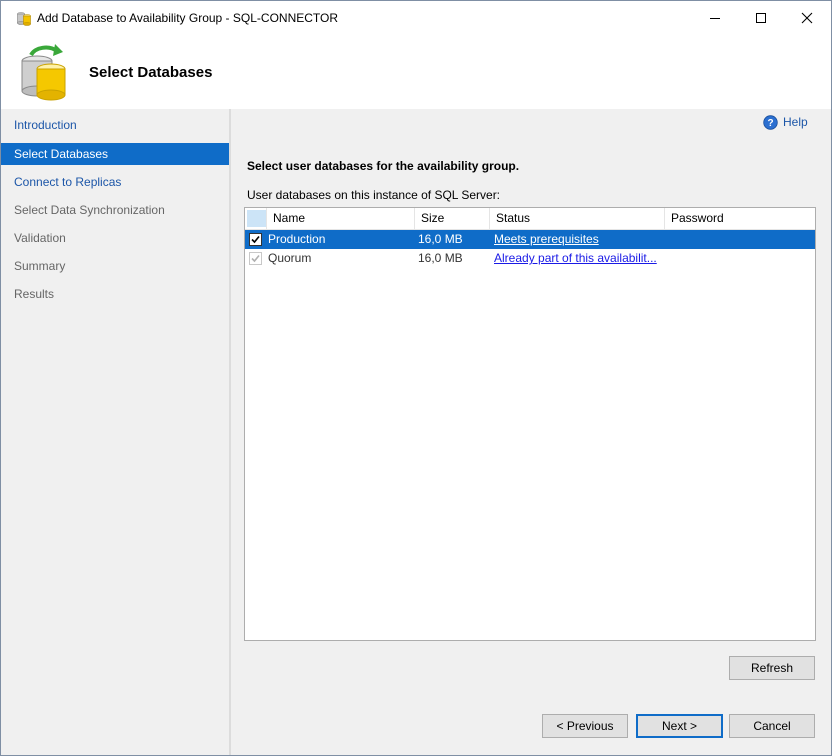  What do you see at coordinates (24, 18) in the screenshot?
I see `database-app-icon` at bounding box center [24, 18].